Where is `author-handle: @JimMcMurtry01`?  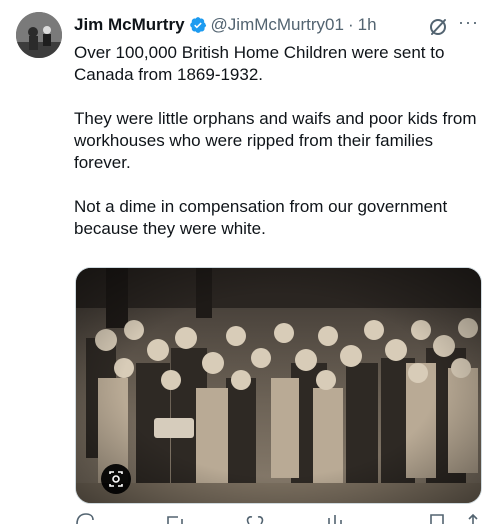 author-handle: @JimMcMurtry01 is located at coordinates (277, 25).